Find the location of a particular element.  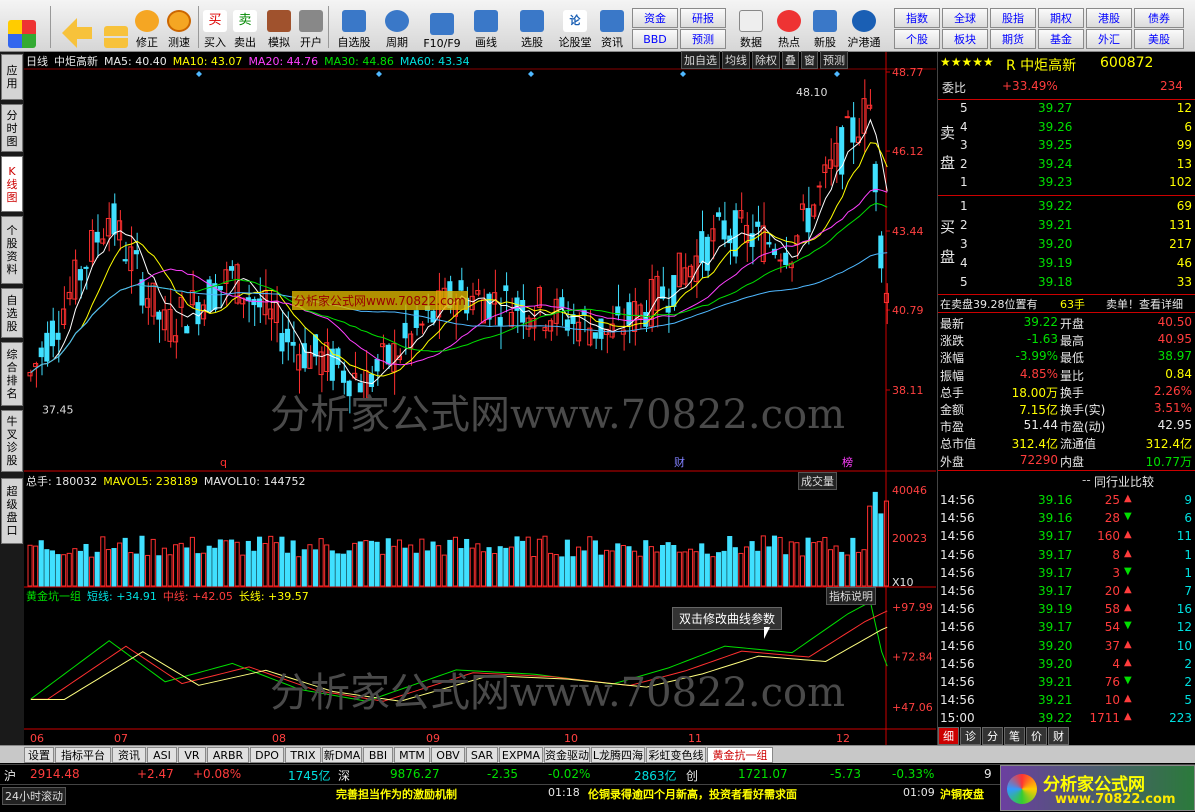

watchlist-button: 自选股 is located at coordinates (354, 27).